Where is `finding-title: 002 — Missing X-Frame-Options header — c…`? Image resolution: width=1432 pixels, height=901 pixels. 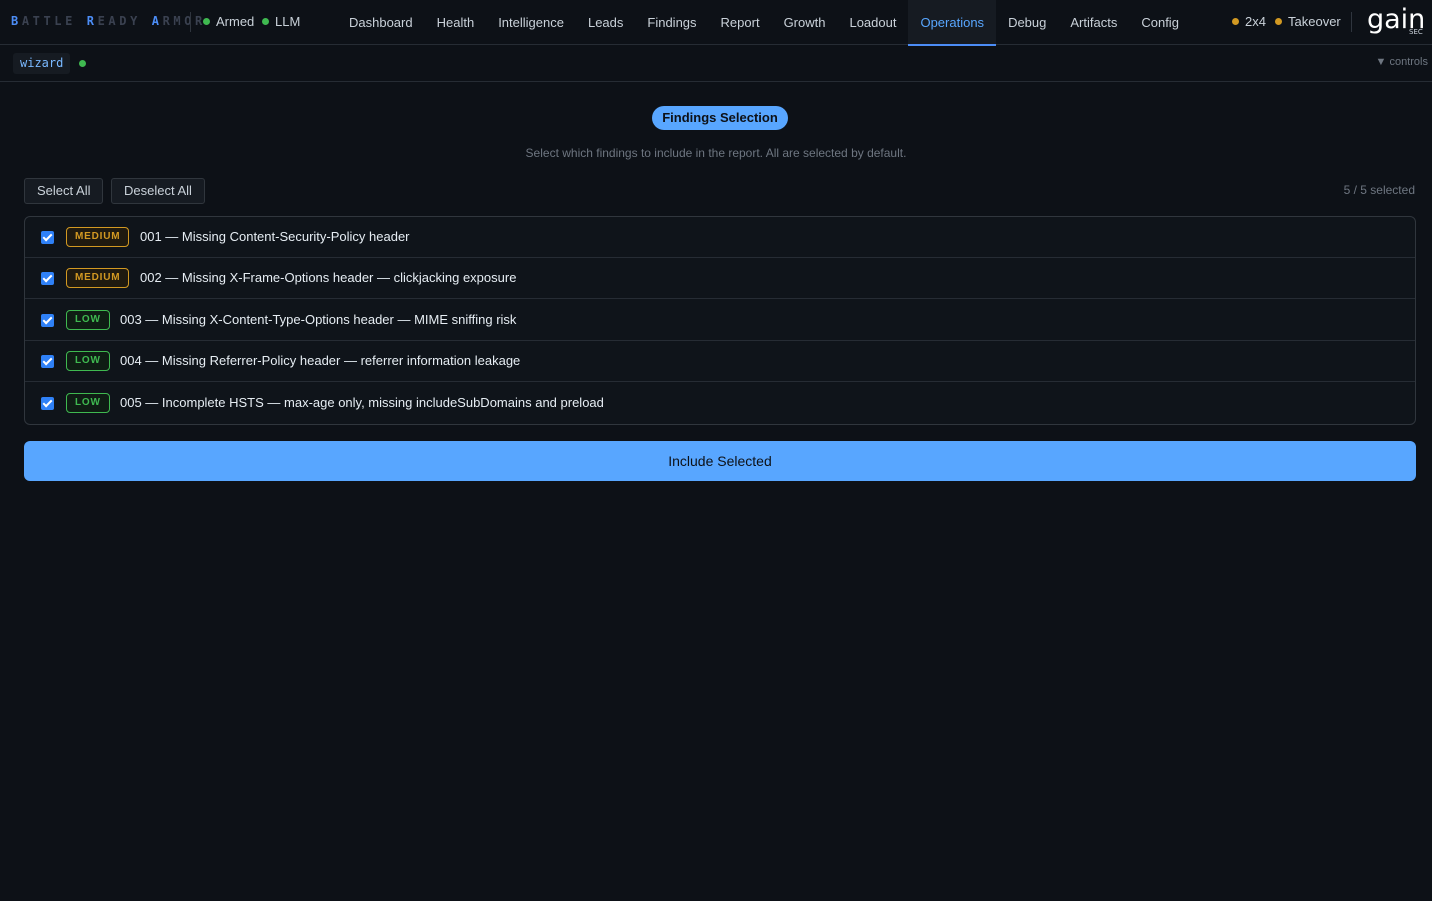 finding-title: 002 — Missing X-Frame-Options header — c… is located at coordinates (328, 277).